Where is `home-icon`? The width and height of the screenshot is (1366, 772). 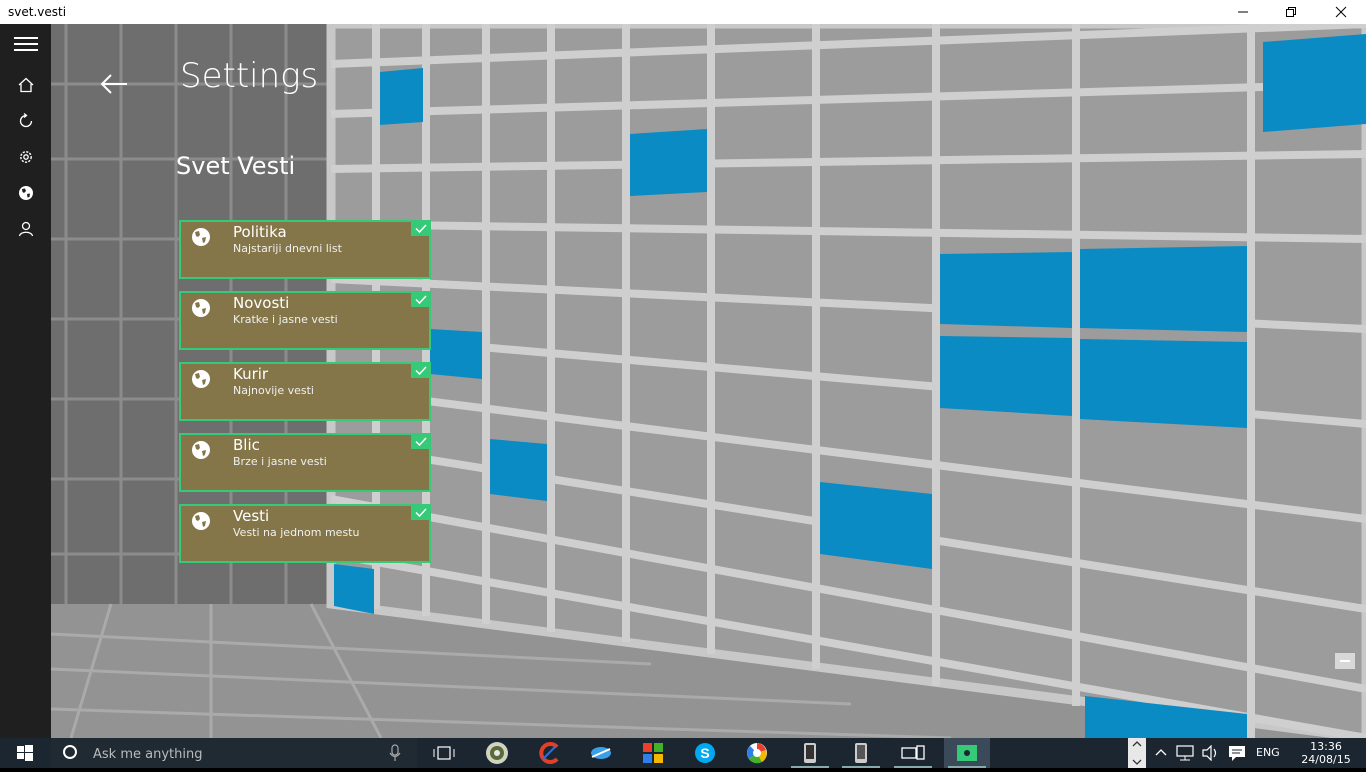
home-icon is located at coordinates (25, 85).